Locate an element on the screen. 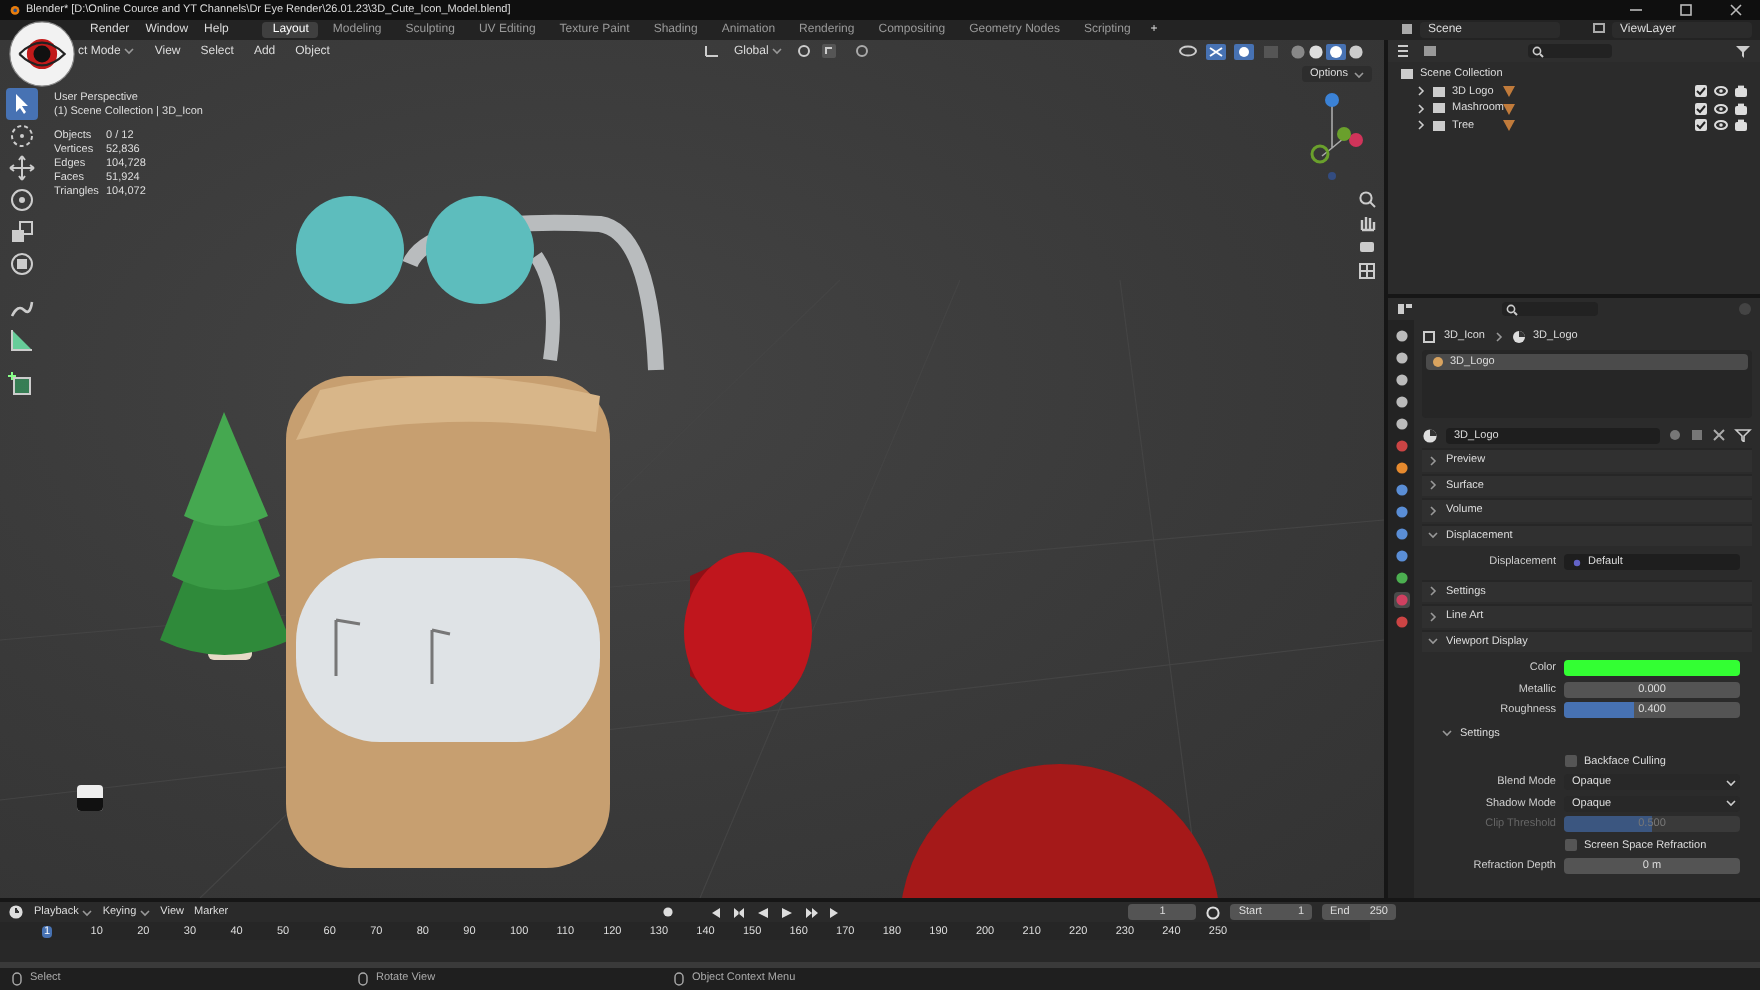  jump-end-icon is located at coordinates (835, 912).